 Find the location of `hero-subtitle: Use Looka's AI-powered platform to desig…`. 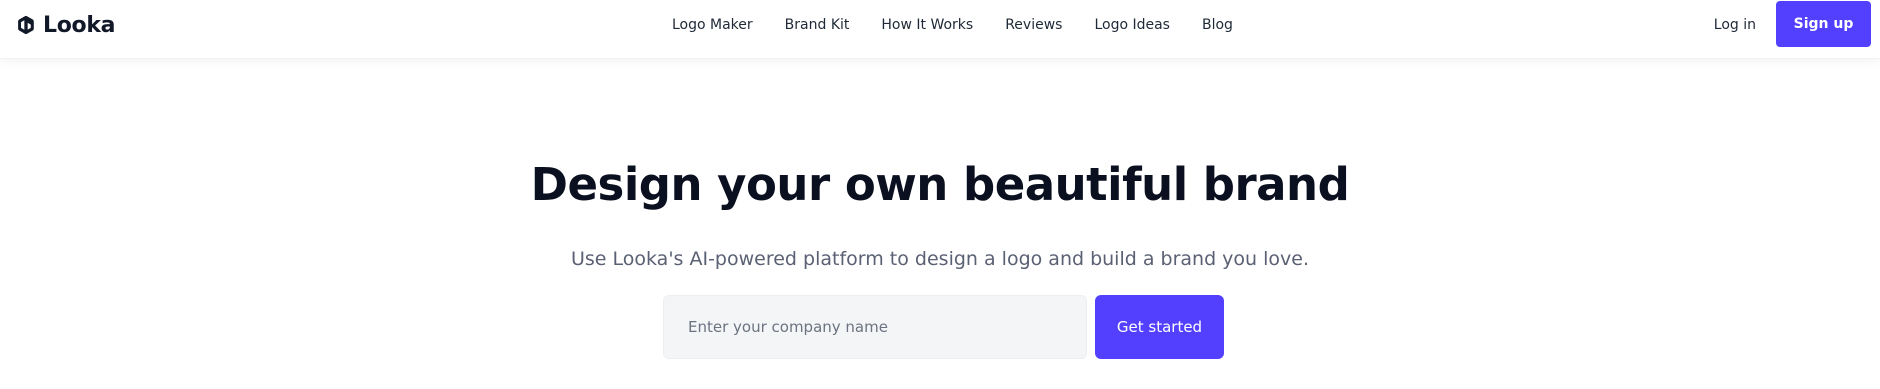

hero-subtitle: Use Looka's AI-powered platform to desig… is located at coordinates (940, 259).